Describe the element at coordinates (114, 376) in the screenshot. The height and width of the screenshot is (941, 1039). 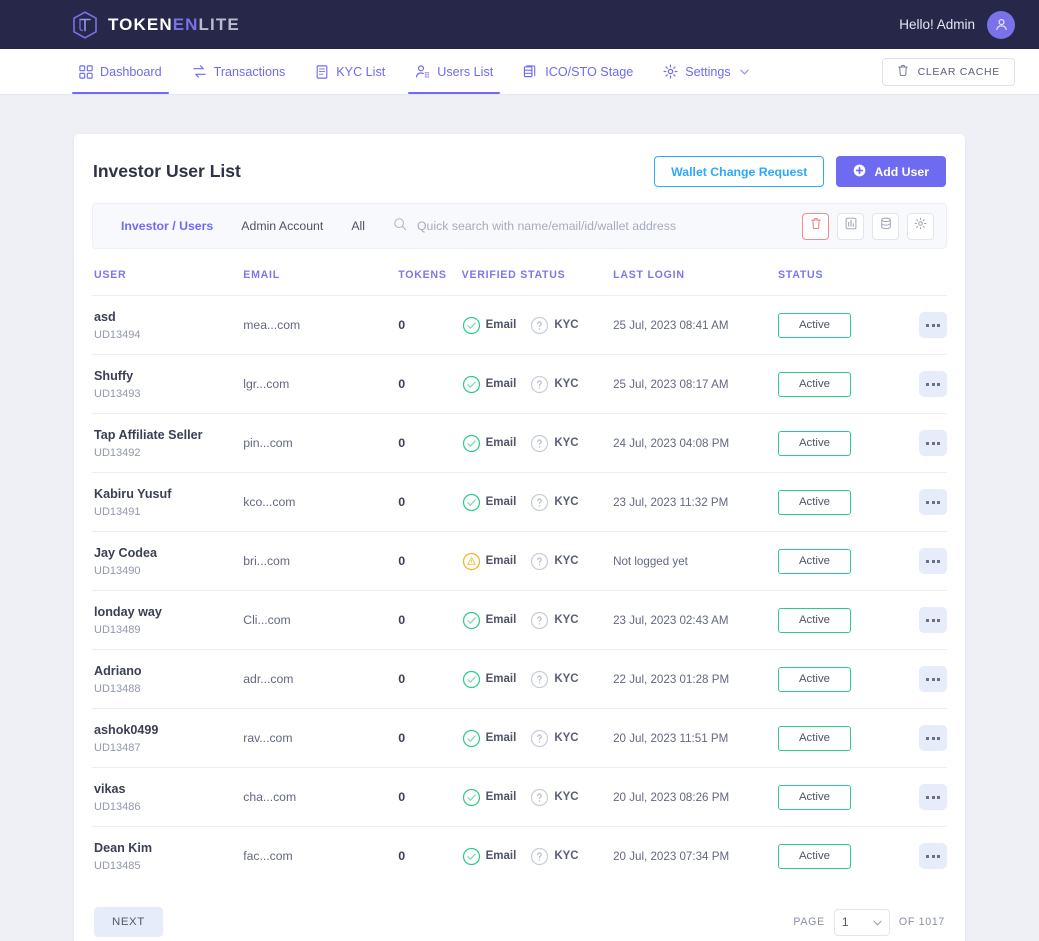
I see `user-name: Shuffy` at that location.